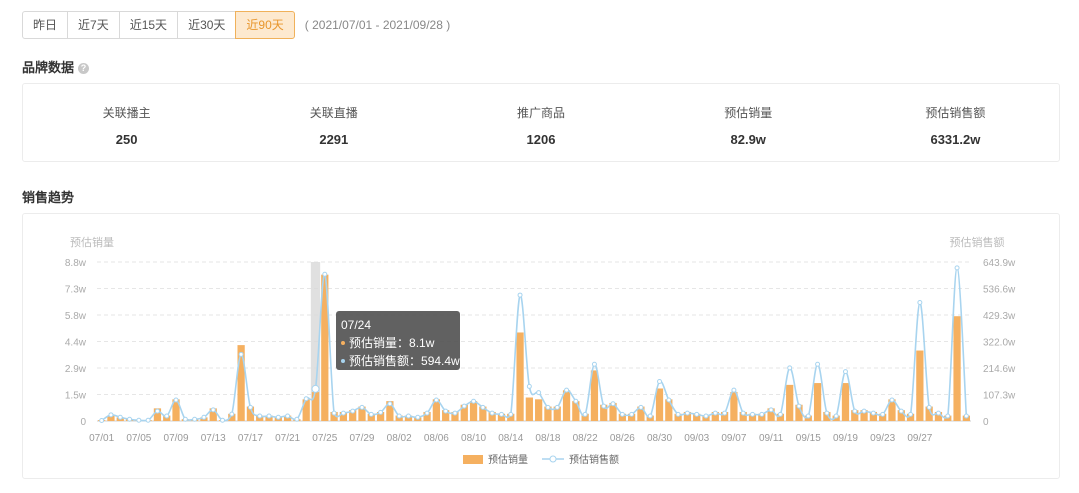 The height and width of the screenshot is (493, 1079). I want to click on tooltip-revenue-value: 594.4w, so click(440, 361).